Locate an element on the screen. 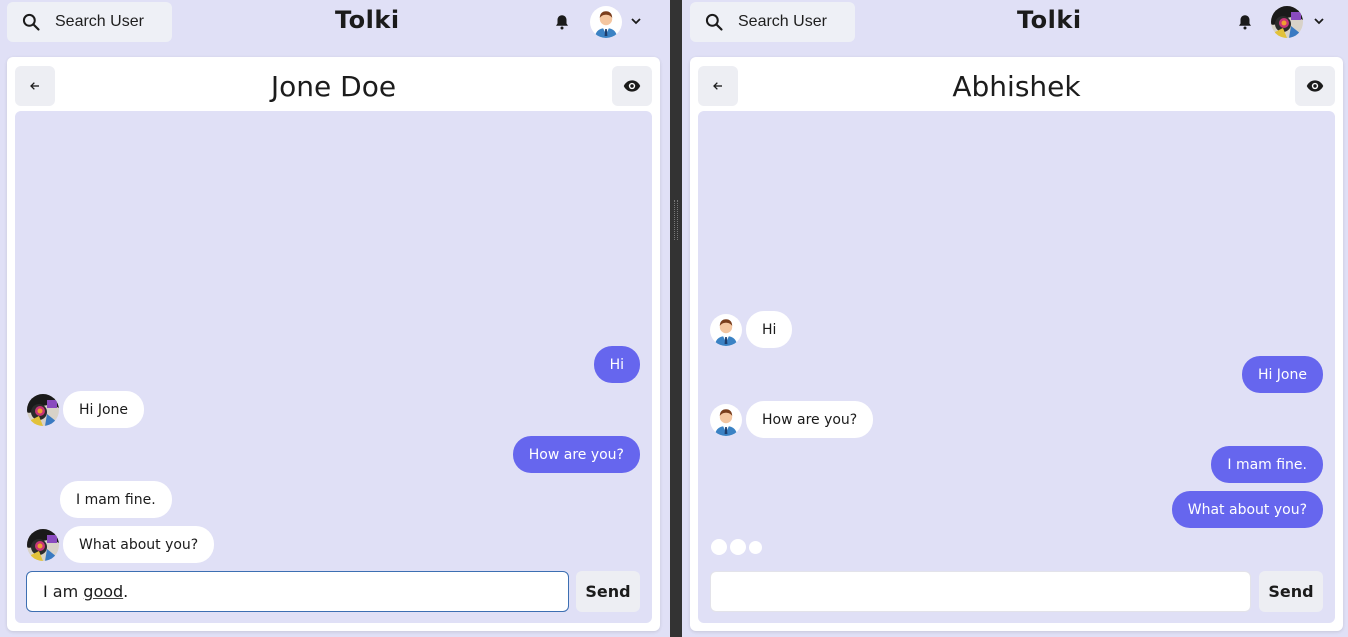 This screenshot has width=1348, height=637. message-input: I am good. is located at coordinates (297, 591).